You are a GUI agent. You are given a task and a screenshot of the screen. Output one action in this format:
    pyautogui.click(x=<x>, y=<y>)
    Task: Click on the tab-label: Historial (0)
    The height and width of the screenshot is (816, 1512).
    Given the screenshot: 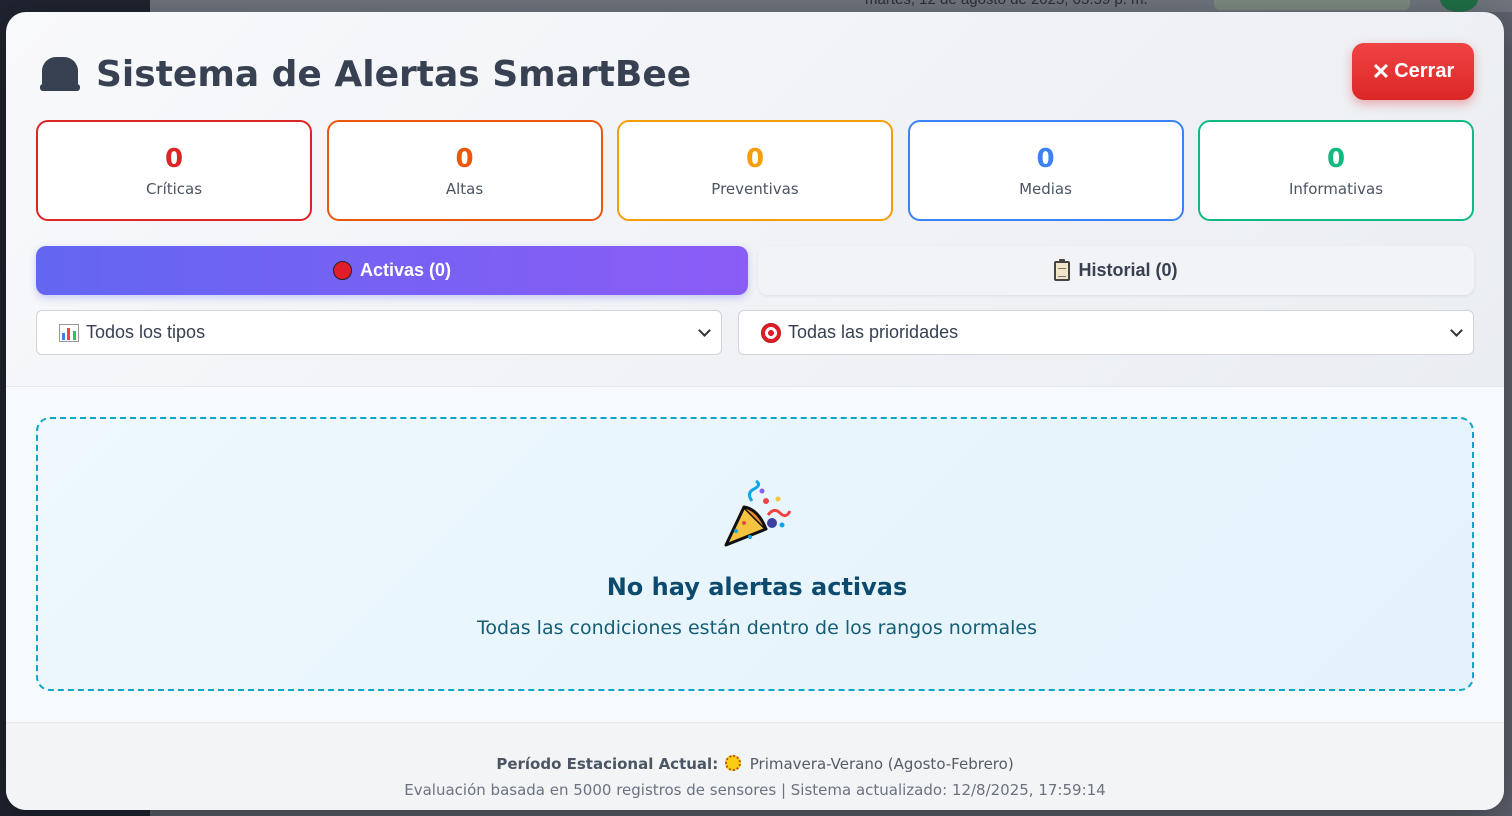 What is the action you would take?
    pyautogui.click(x=1128, y=270)
    